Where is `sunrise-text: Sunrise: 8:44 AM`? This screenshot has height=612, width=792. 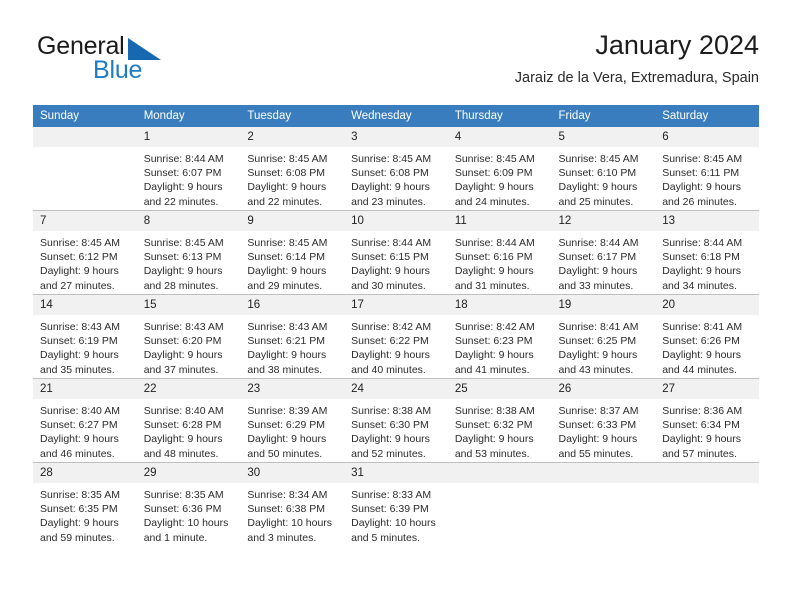 sunrise-text: Sunrise: 8:44 AM is located at coordinates (702, 243).